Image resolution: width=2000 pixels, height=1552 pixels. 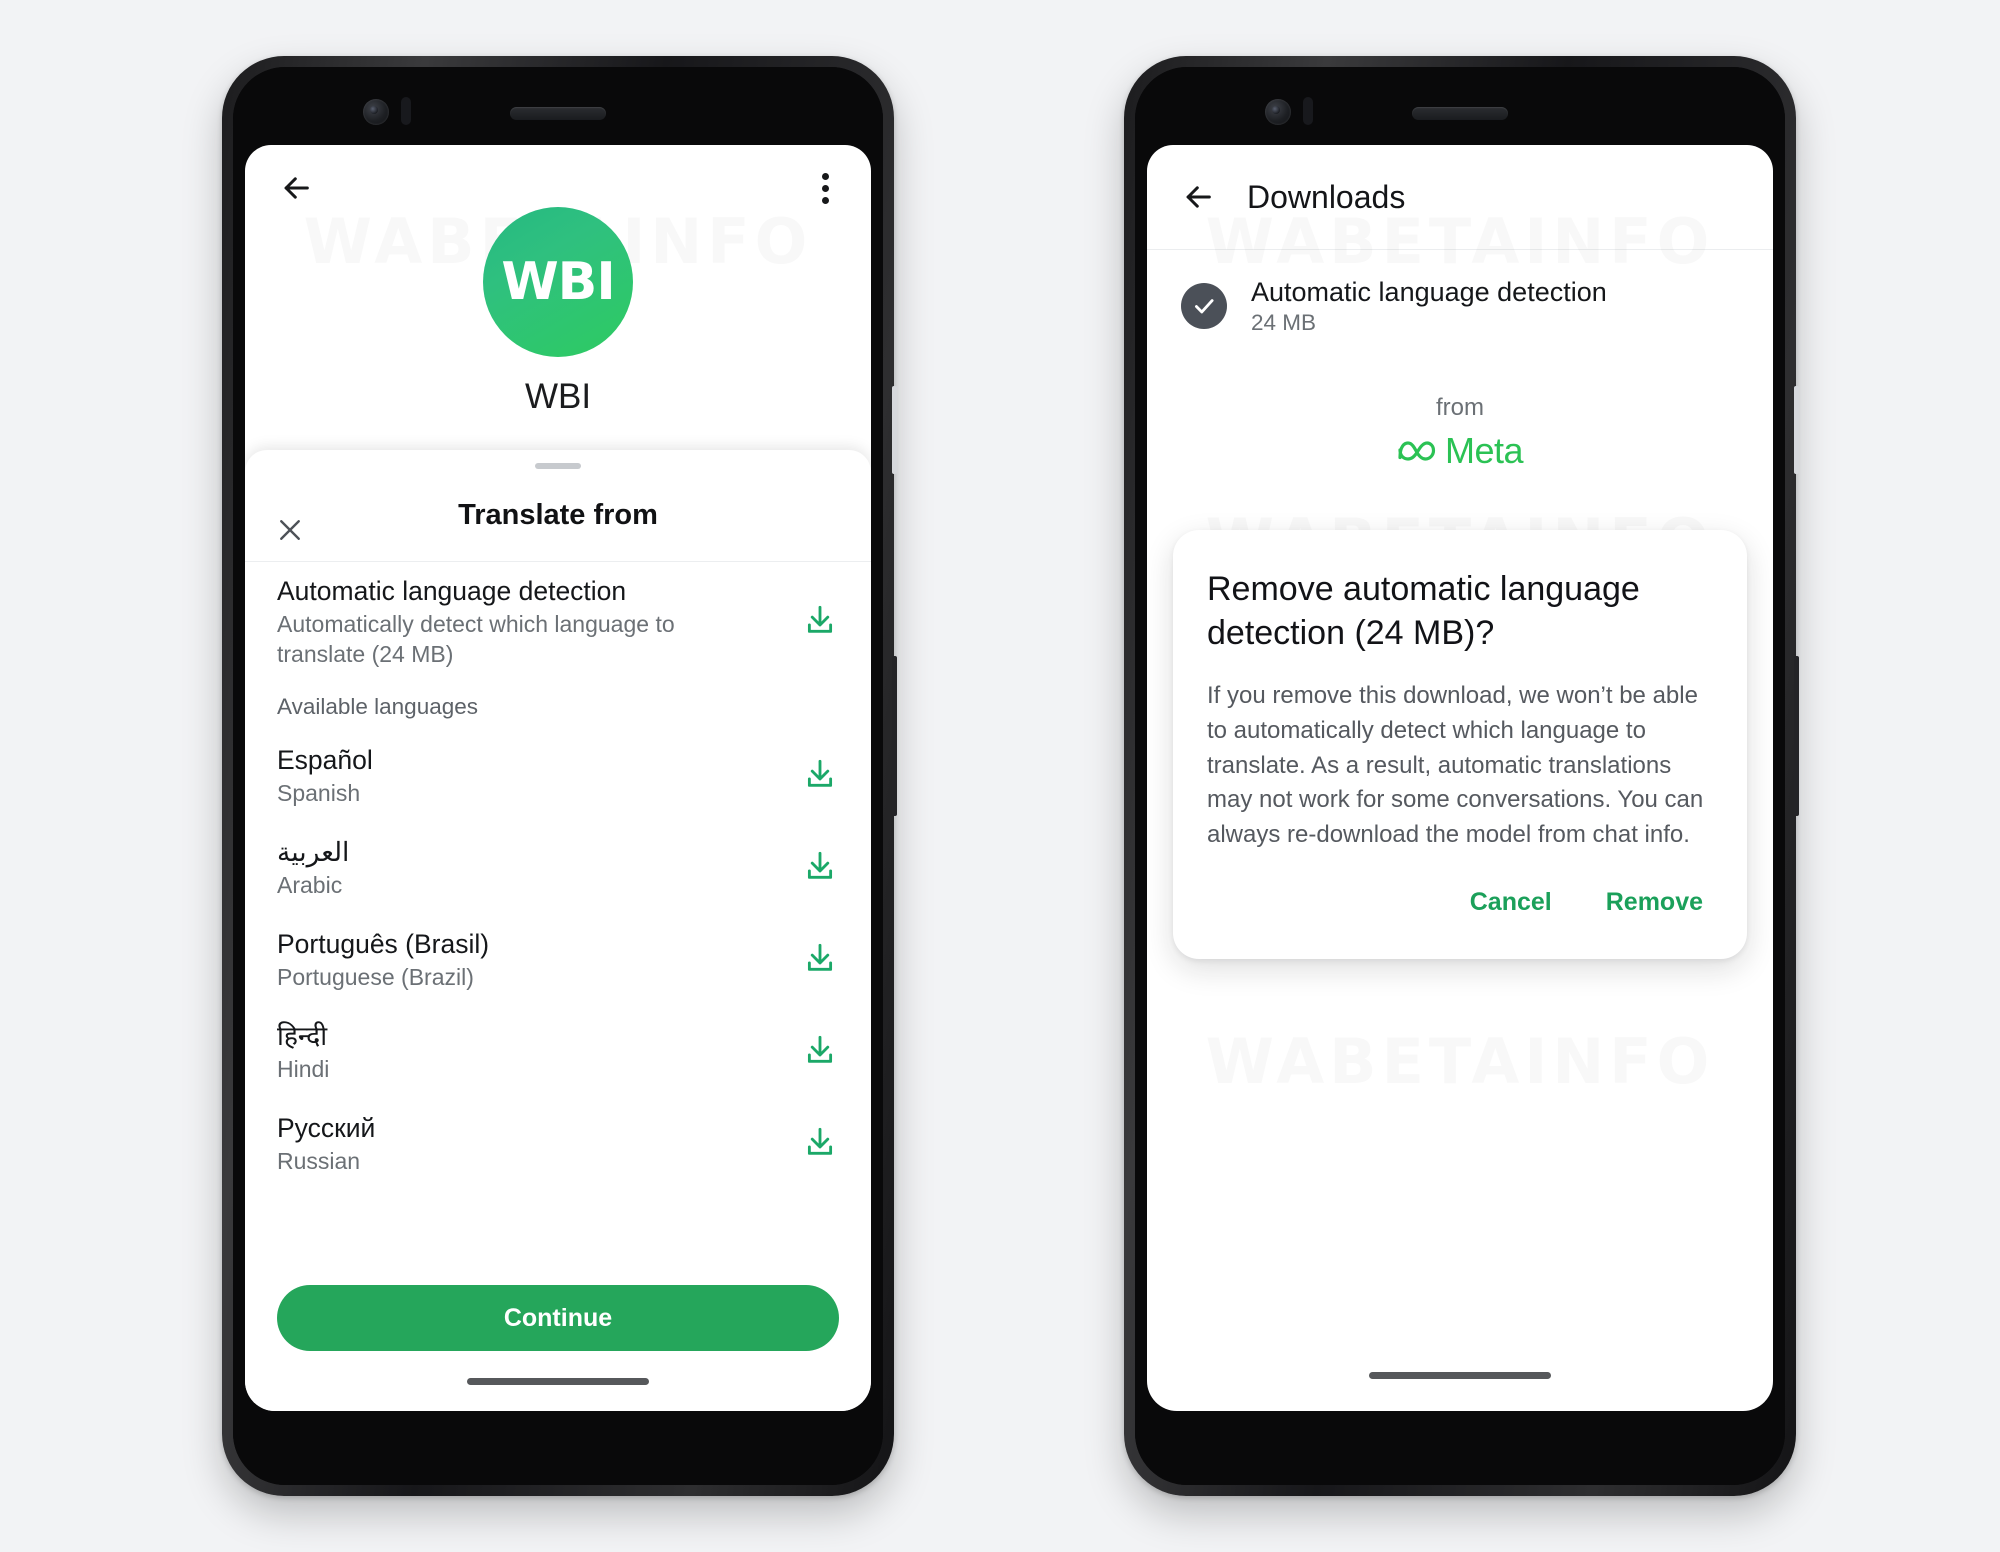 I want to click on more-options-button, so click(x=825, y=188).